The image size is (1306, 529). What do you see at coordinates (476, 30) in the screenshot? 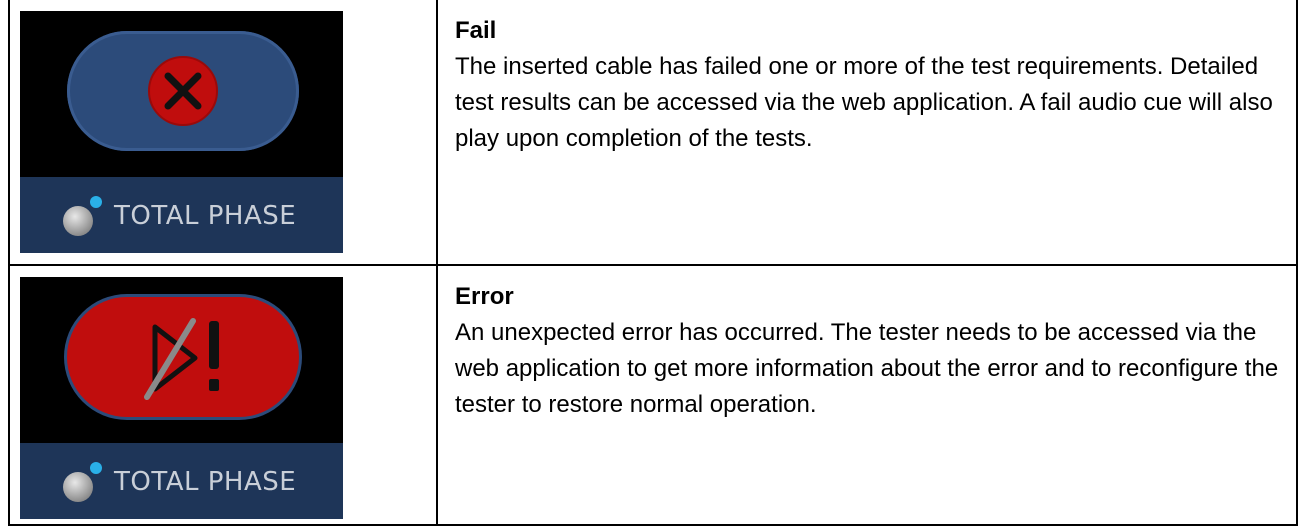
I see `status-title: Fail` at bounding box center [476, 30].